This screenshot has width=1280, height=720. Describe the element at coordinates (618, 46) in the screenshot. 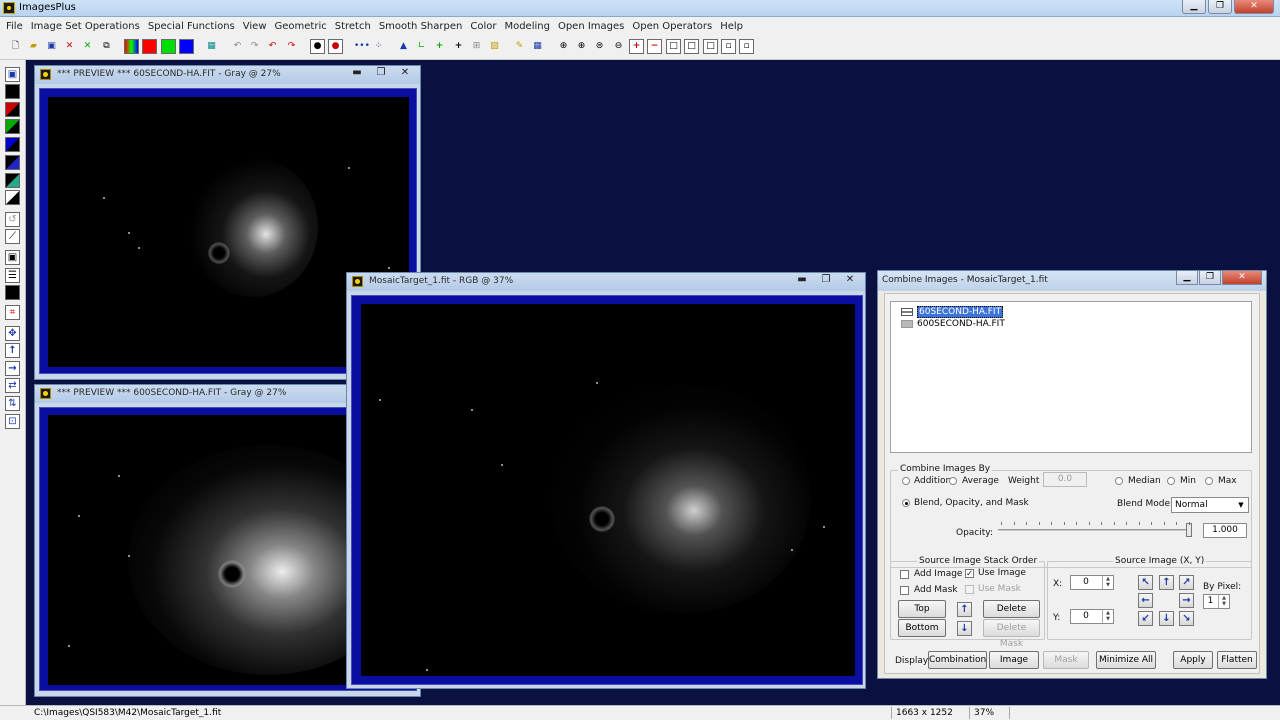

I see `zoom-out-icon: ⊖` at that location.